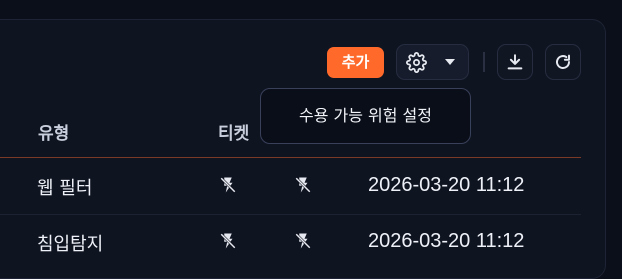 Image resolution: width=622 pixels, height=279 pixels. What do you see at coordinates (355, 62) in the screenshot?
I see `add-button: 추가` at bounding box center [355, 62].